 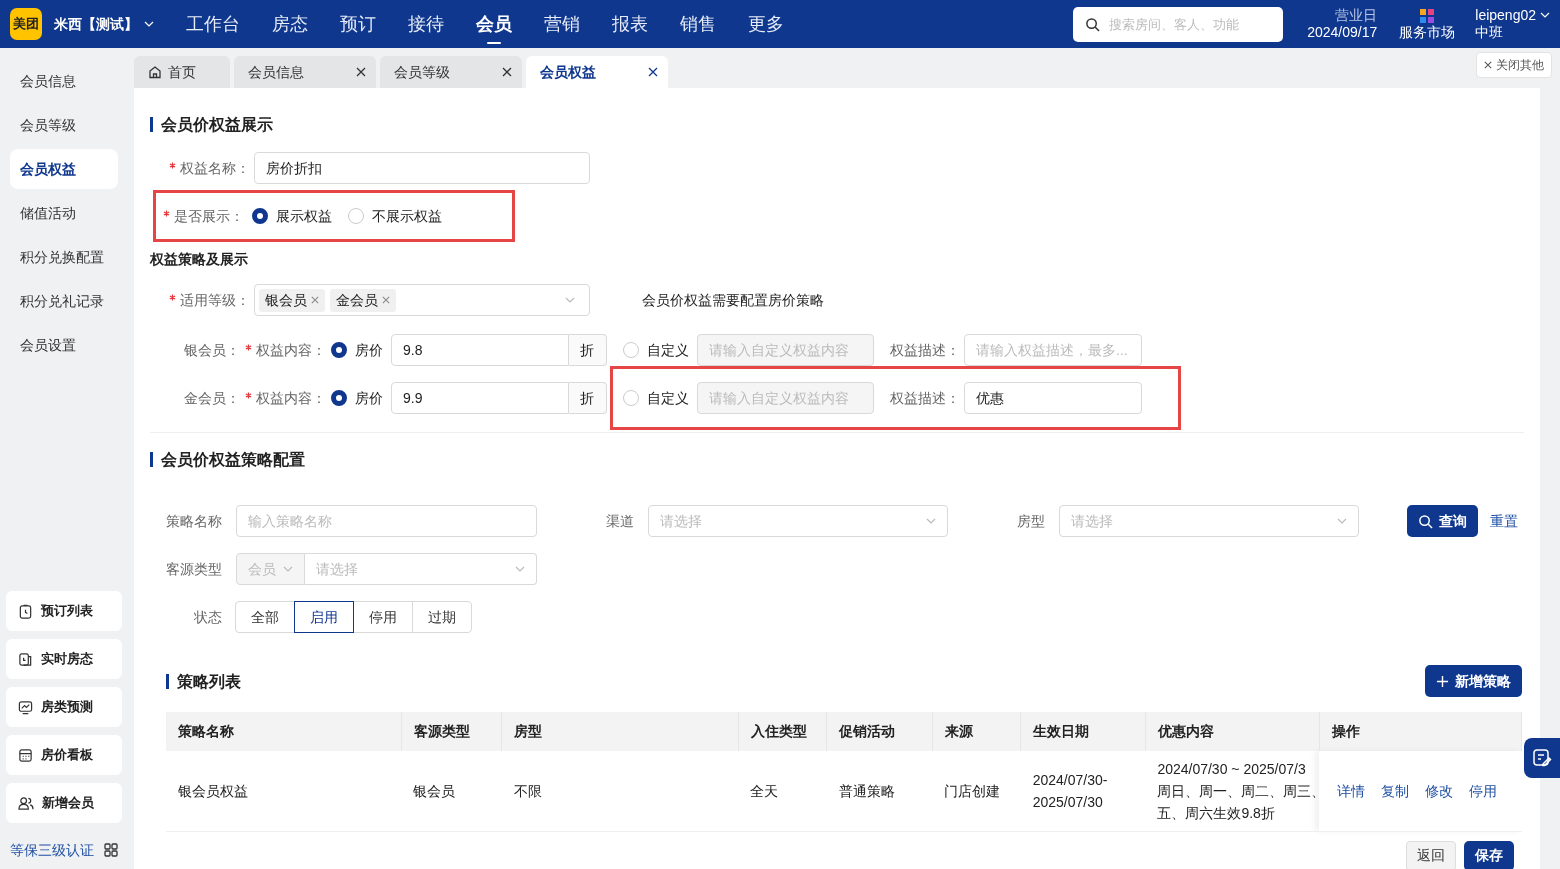 What do you see at coordinates (630, 24) in the screenshot?
I see `nav-item: 报表` at bounding box center [630, 24].